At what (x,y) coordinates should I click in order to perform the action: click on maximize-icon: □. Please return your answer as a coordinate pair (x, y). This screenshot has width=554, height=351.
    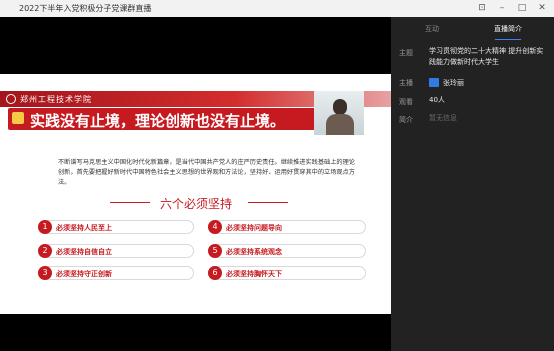
    Looking at the image, I should click on (522, 8).